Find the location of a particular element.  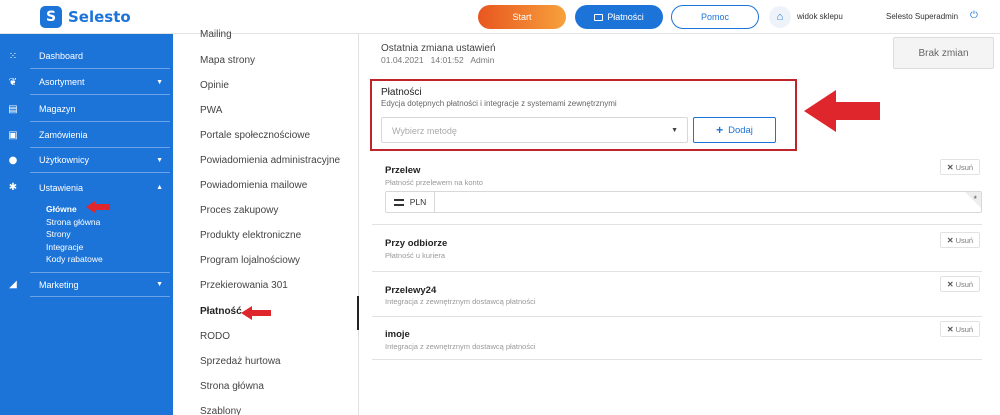

settings-item: PWA is located at coordinates (211, 110).